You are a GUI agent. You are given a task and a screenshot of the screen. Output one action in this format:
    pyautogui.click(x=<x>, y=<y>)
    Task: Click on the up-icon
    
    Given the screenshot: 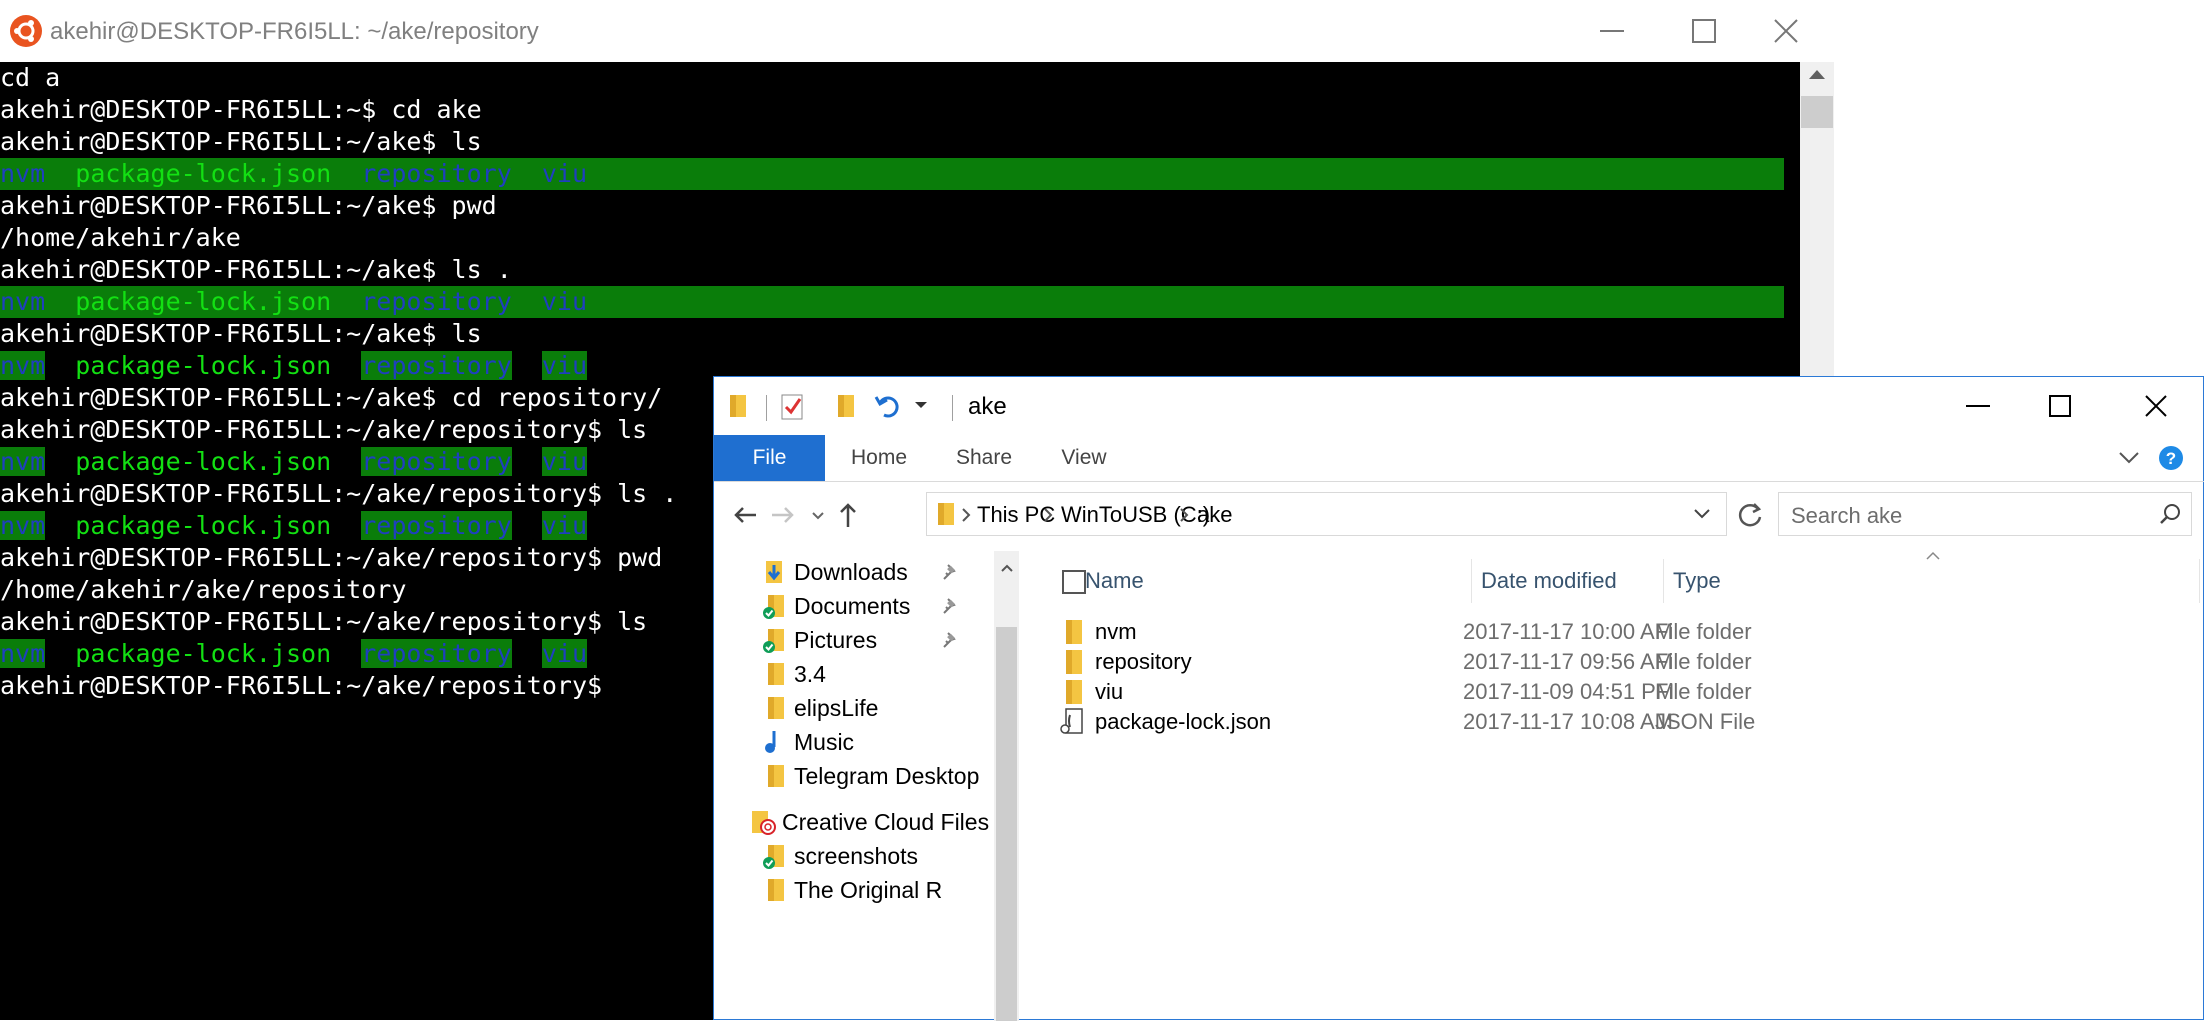 What is the action you would take?
    pyautogui.click(x=848, y=515)
    